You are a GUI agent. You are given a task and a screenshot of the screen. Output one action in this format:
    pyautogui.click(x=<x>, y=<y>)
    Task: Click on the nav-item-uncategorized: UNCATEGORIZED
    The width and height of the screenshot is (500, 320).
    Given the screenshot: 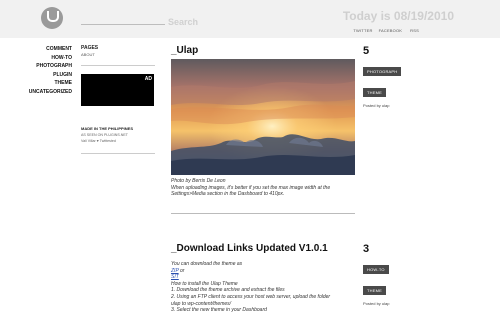 What is the action you would take?
    pyautogui.click(x=36, y=92)
    